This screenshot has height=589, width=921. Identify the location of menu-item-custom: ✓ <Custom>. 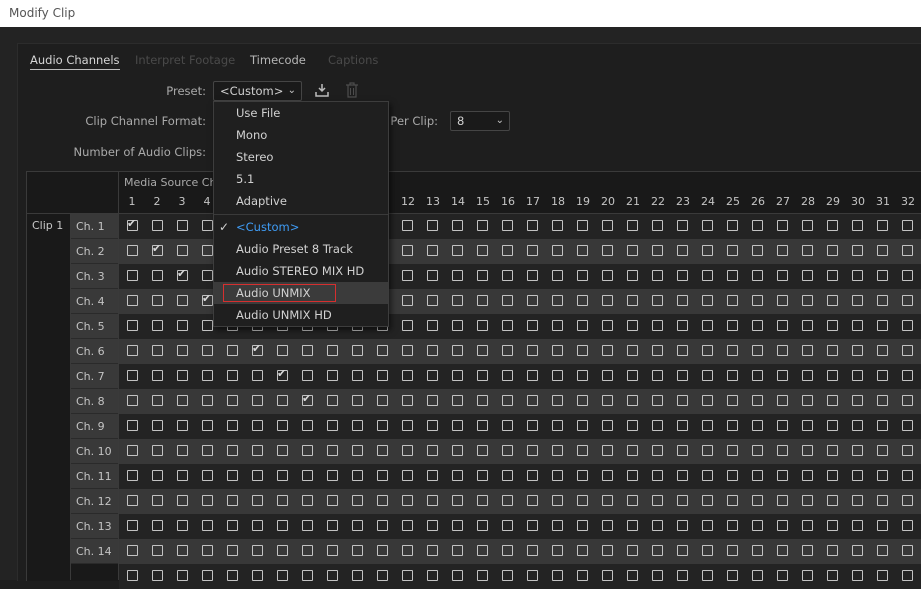
(301, 227).